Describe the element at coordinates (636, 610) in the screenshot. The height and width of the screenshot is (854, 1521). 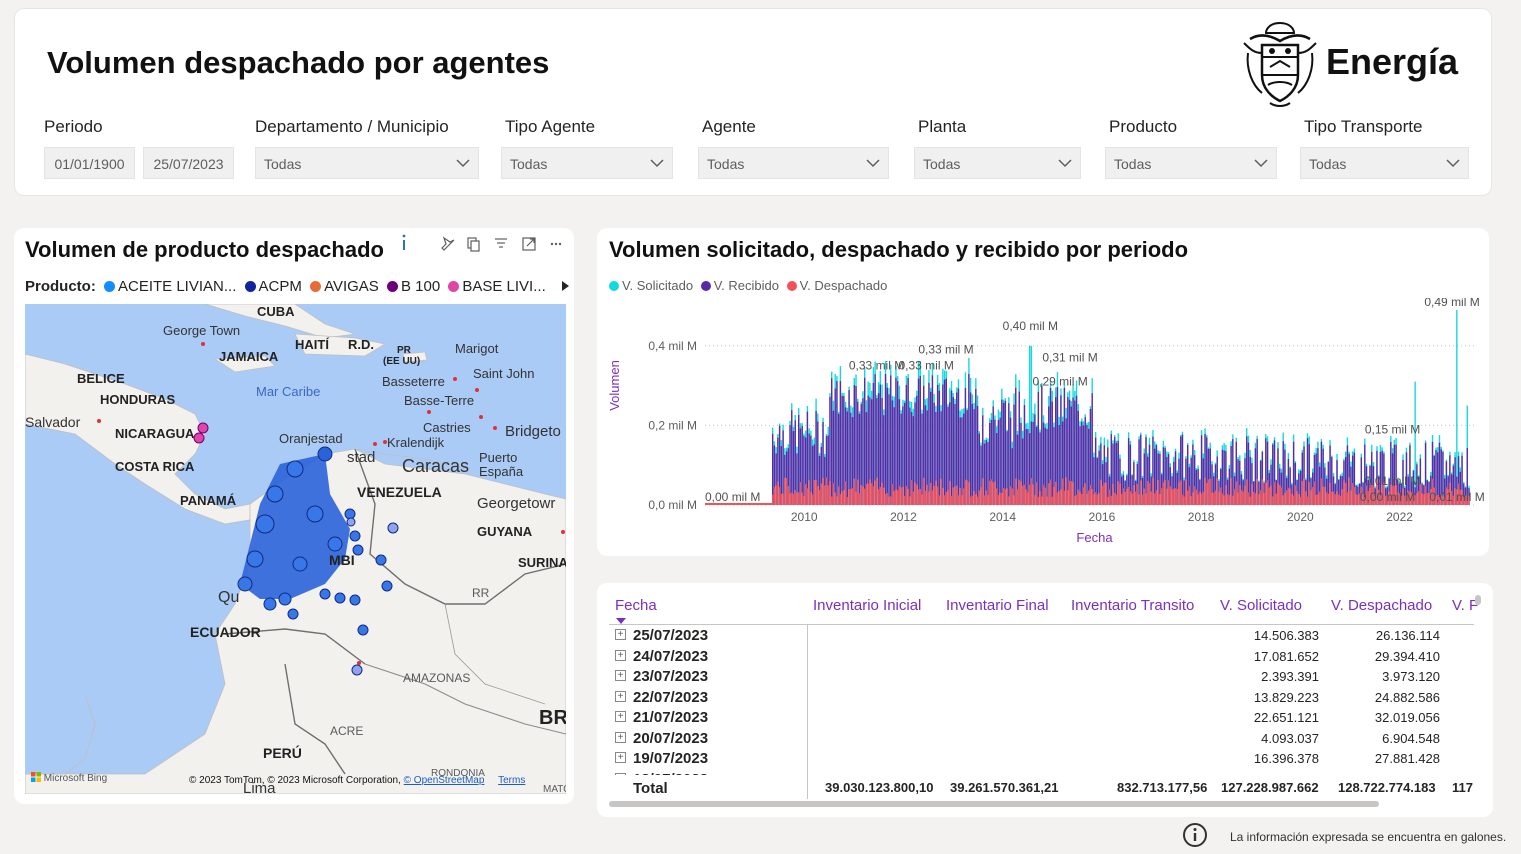
I see `column-header-fecha: Fecha` at that location.